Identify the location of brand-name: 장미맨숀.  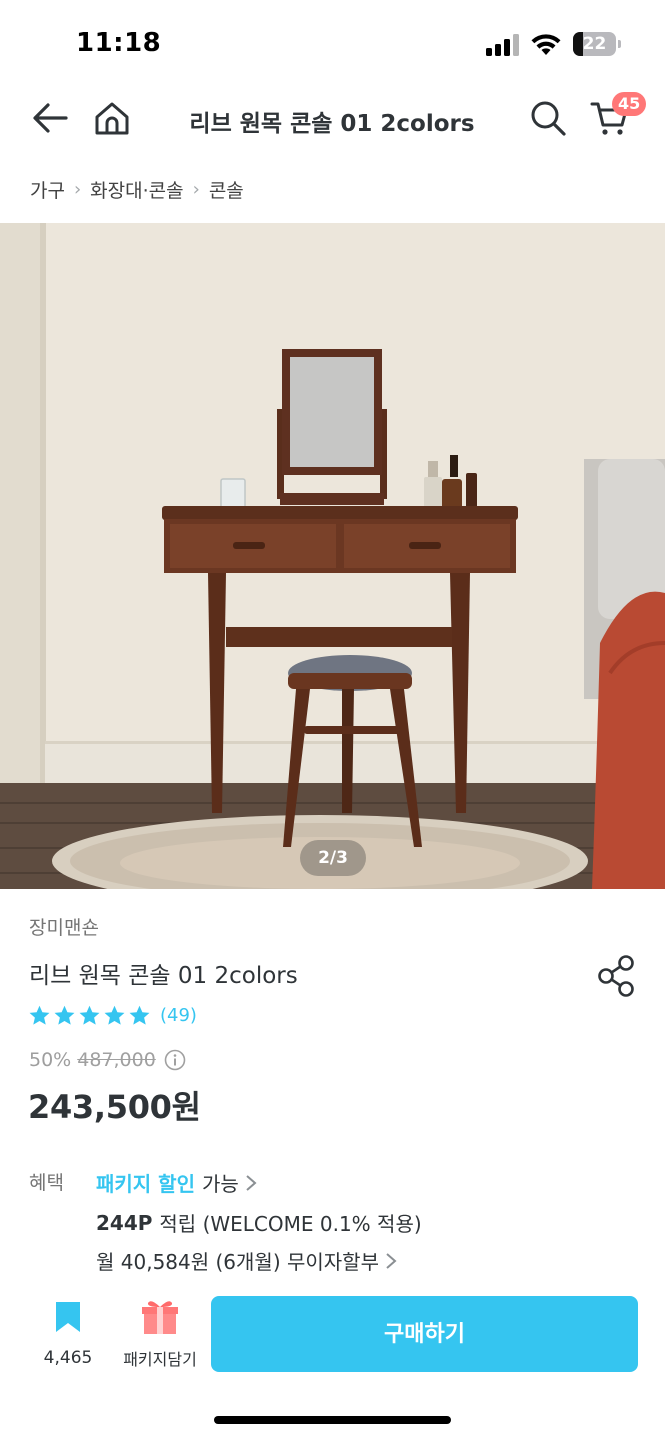
(64, 926).